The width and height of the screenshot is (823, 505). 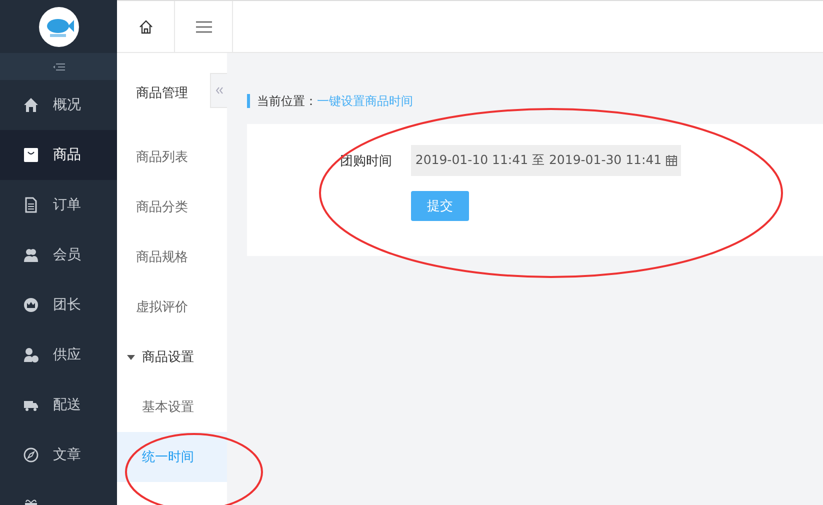 I want to click on submenu-group: 商品设置, so click(x=172, y=357).